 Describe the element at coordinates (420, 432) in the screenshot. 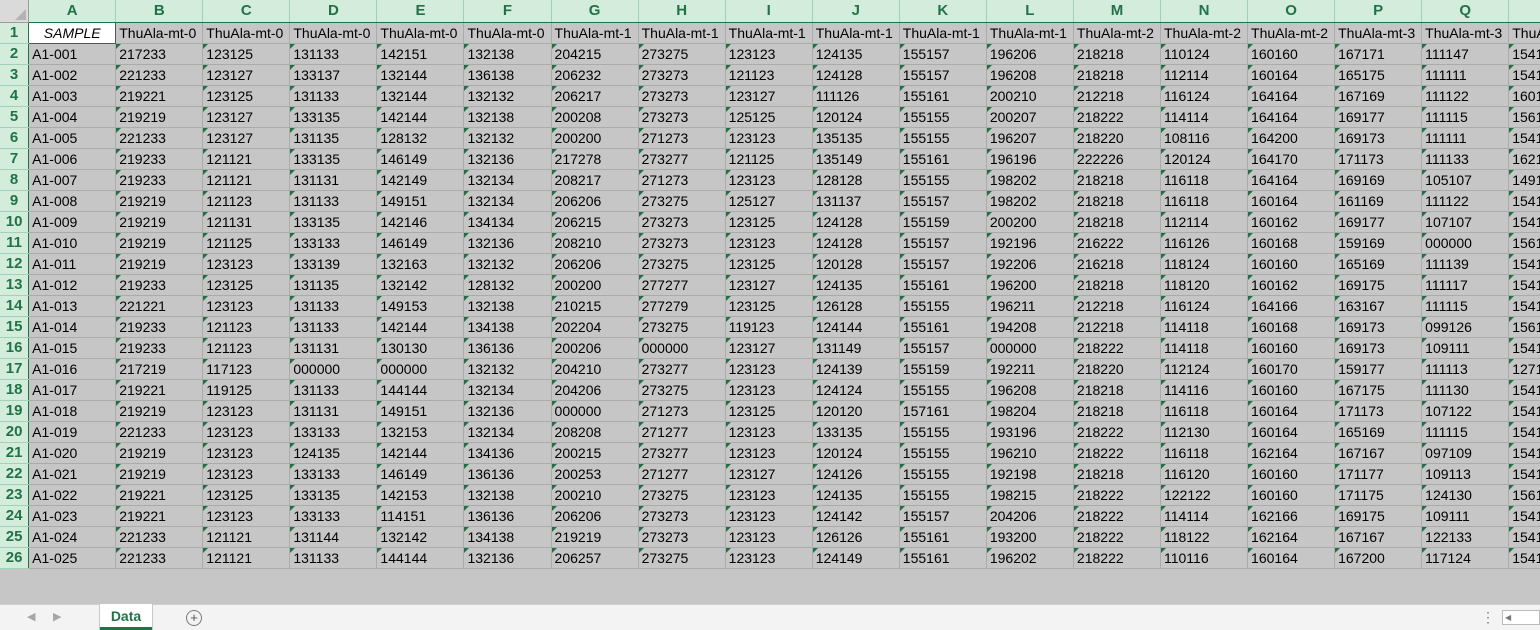

I see `cell-value: 132153` at that location.